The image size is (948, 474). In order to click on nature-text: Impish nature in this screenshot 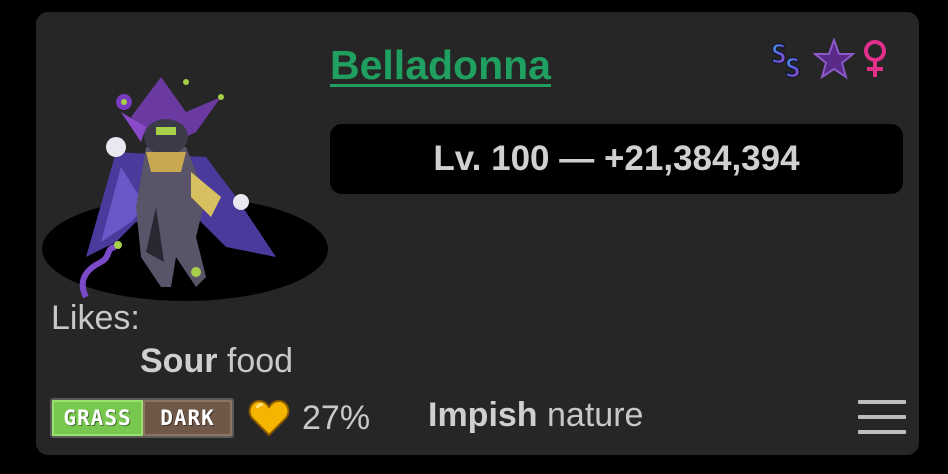, I will do `click(535, 415)`.